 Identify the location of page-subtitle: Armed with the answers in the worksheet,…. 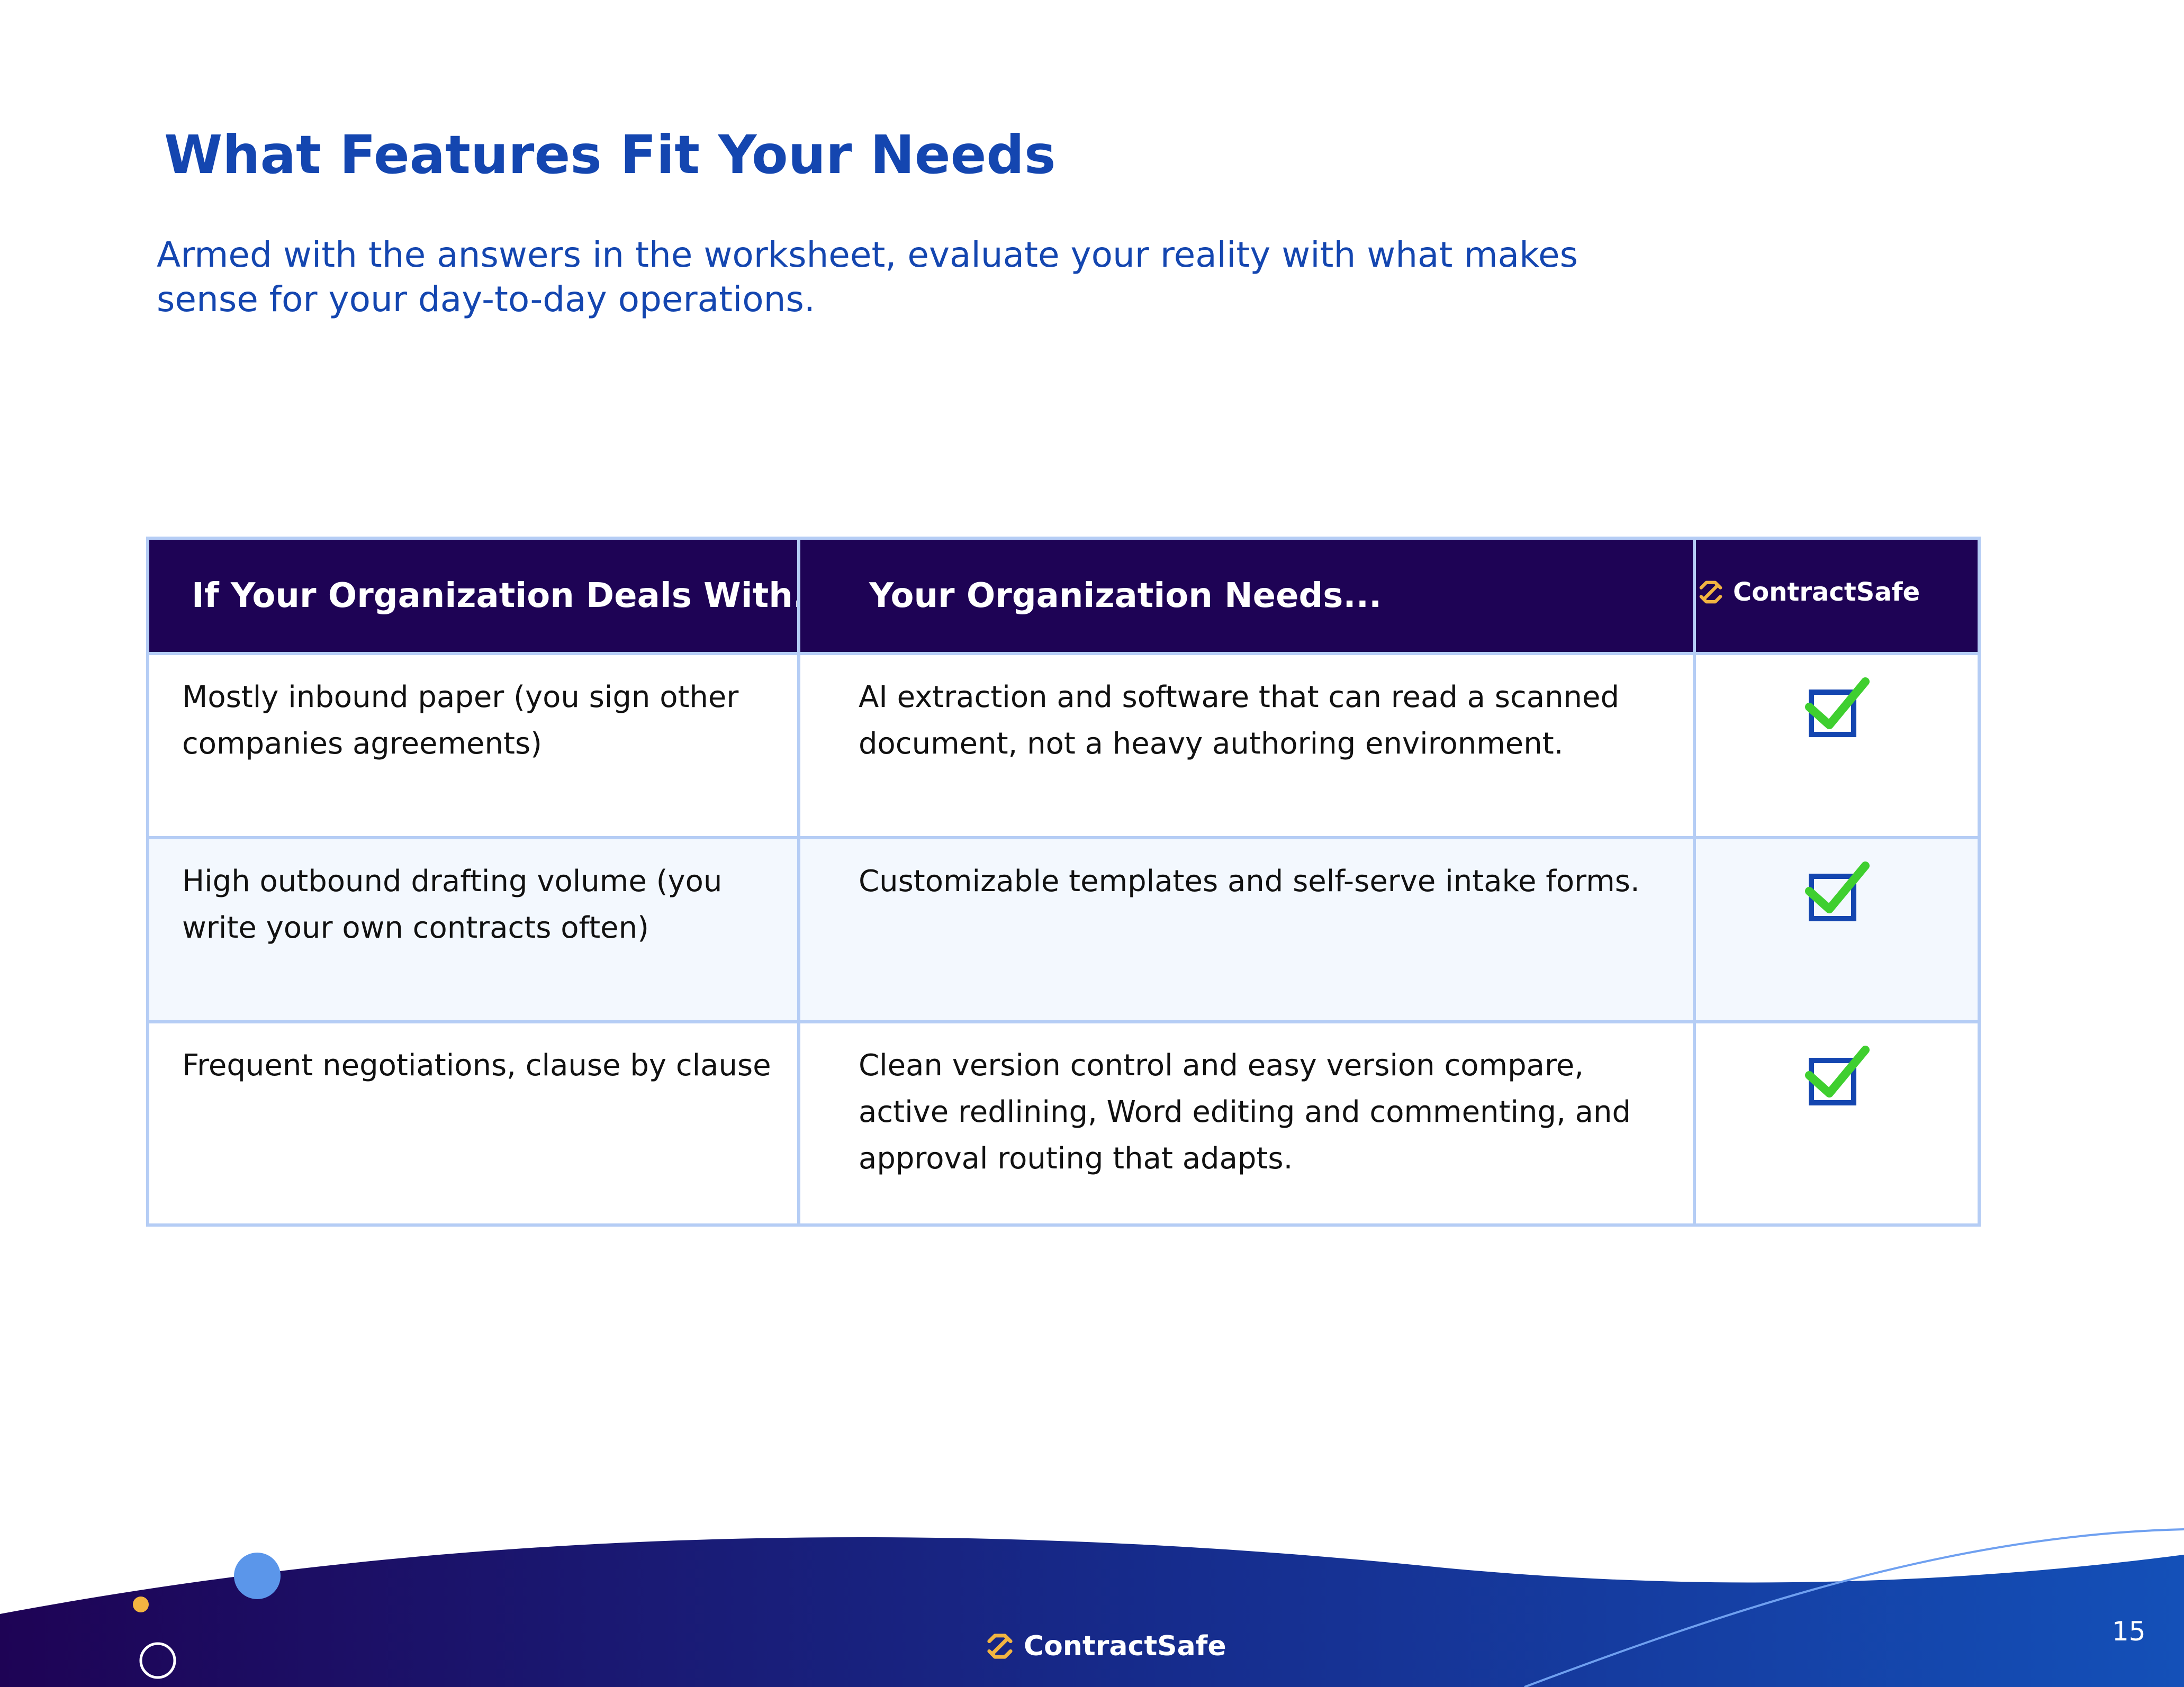
(867, 277).